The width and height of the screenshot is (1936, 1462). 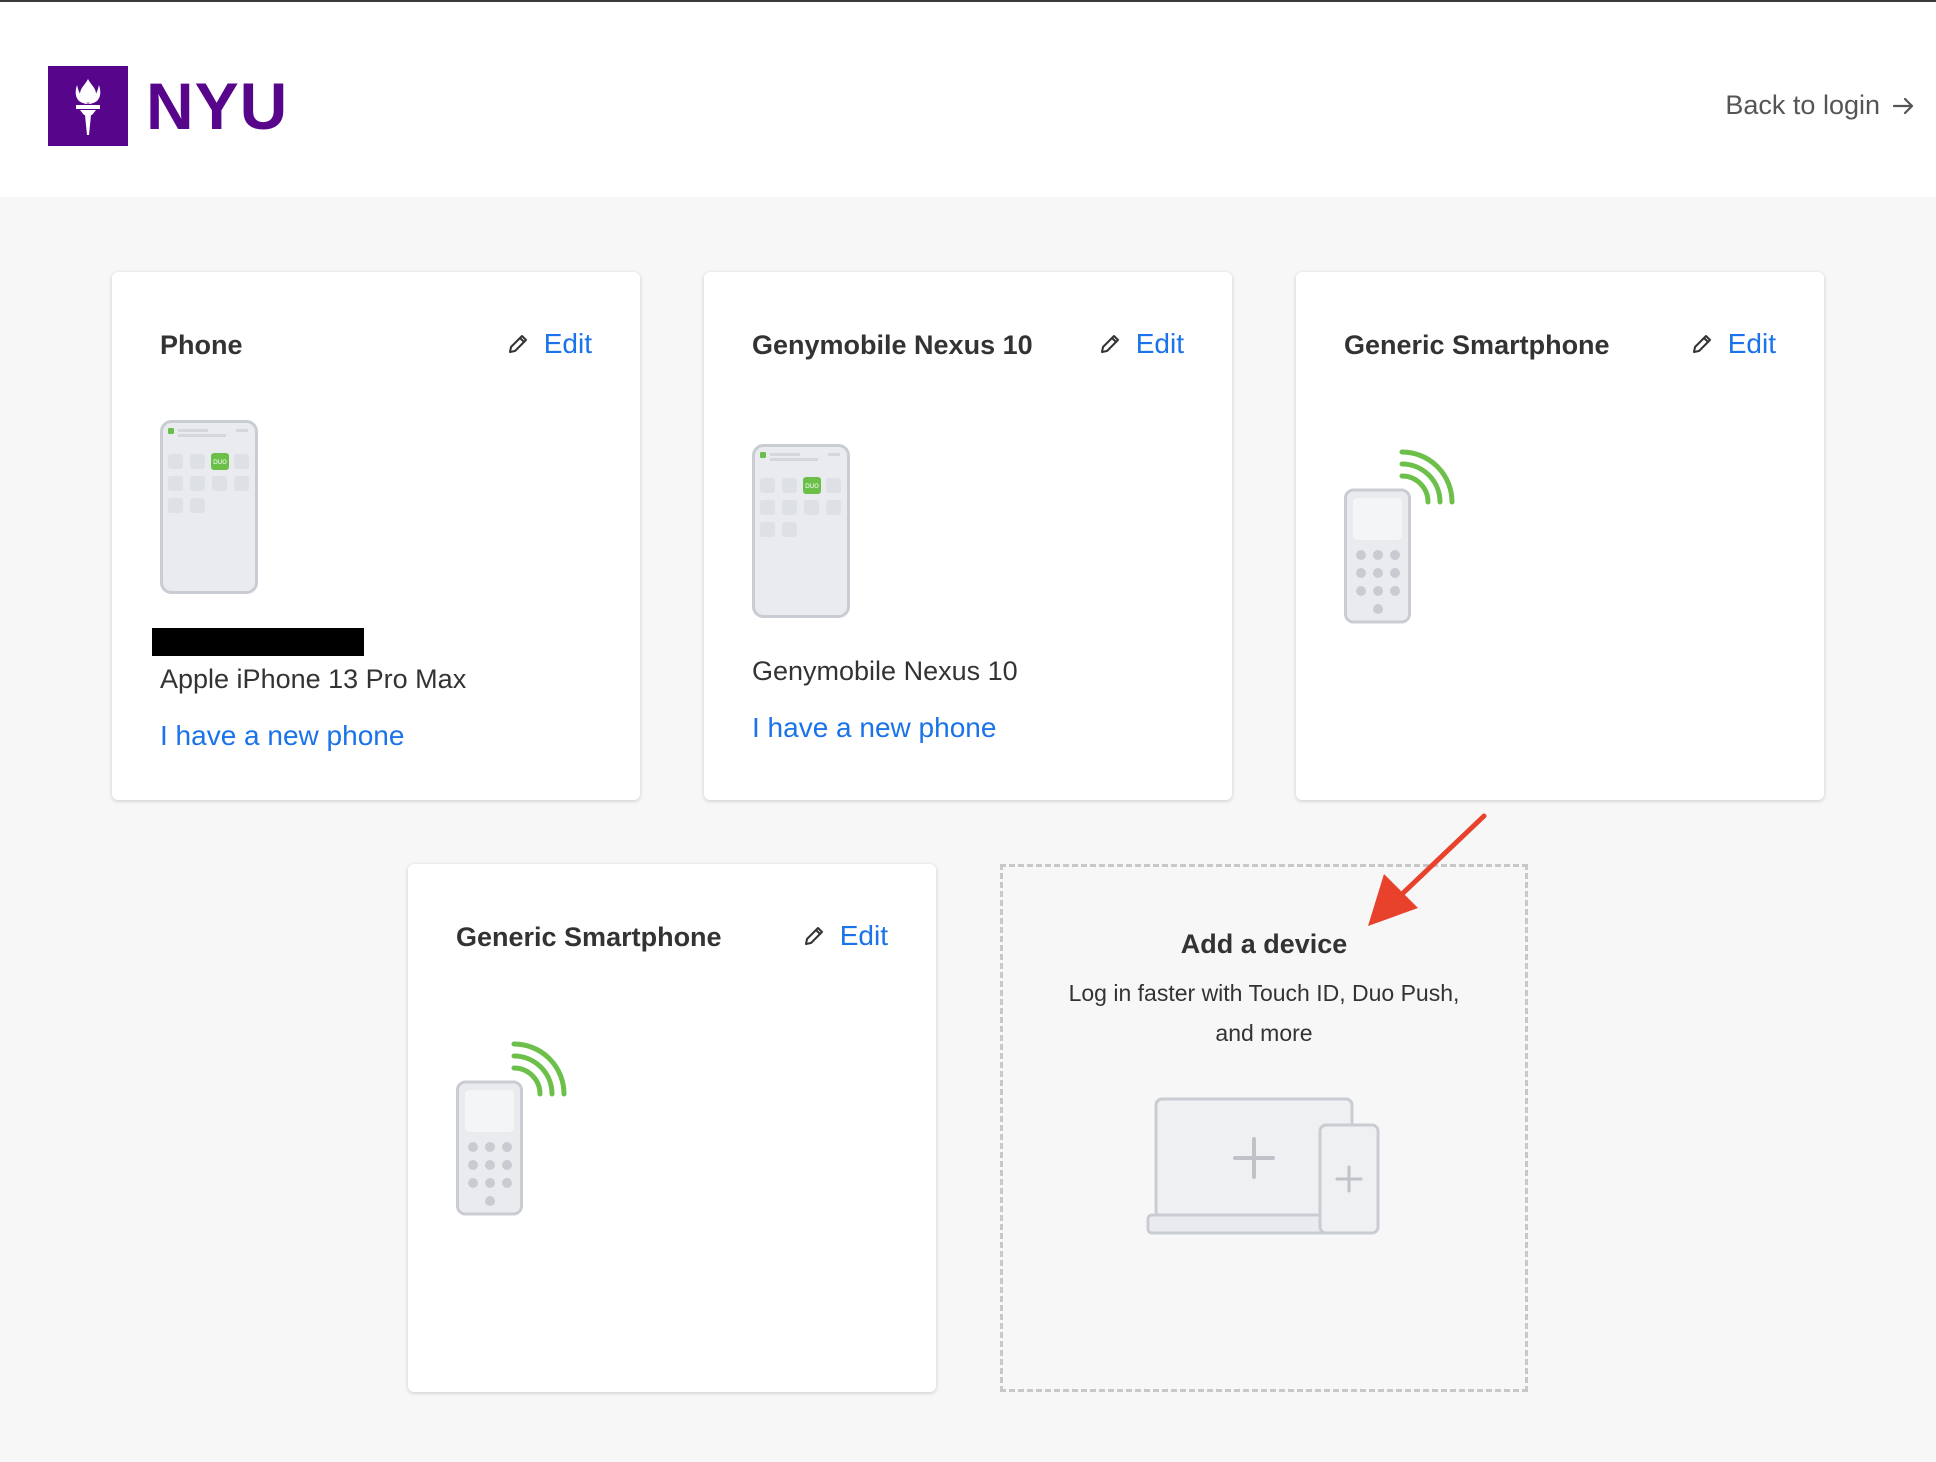 I want to click on page-header: NYU Back to login, so click(x=968, y=99).